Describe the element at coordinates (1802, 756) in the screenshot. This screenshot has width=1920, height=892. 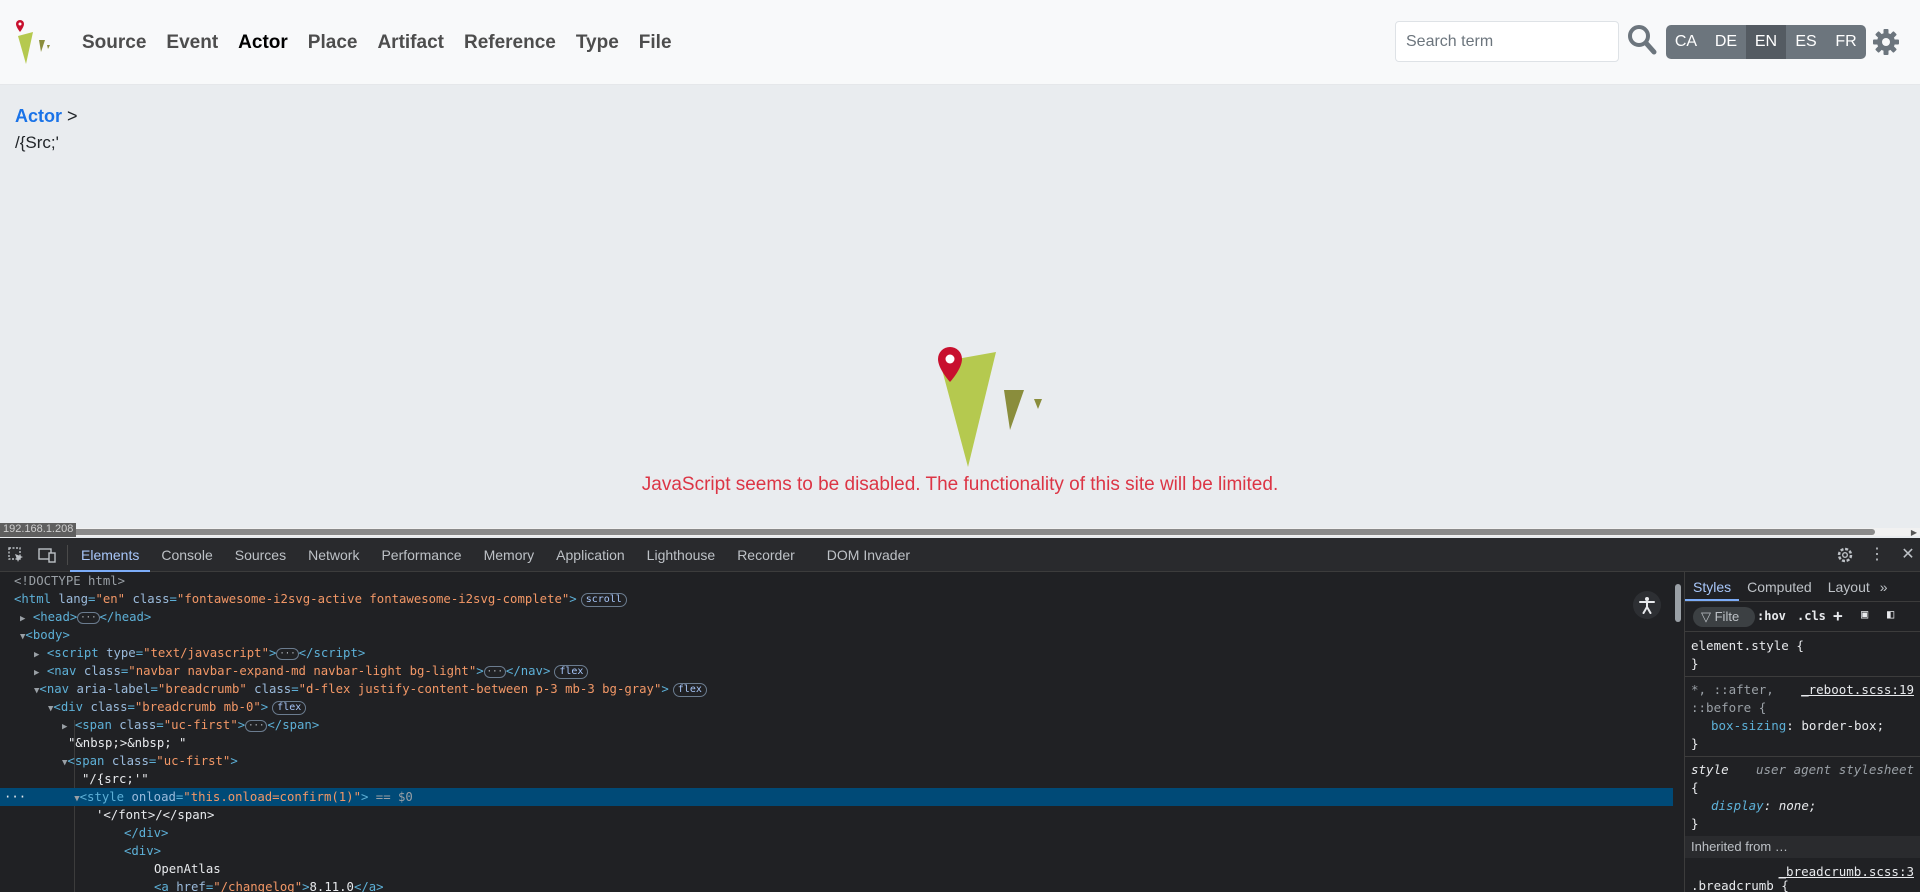
I see `rule-divider` at that location.